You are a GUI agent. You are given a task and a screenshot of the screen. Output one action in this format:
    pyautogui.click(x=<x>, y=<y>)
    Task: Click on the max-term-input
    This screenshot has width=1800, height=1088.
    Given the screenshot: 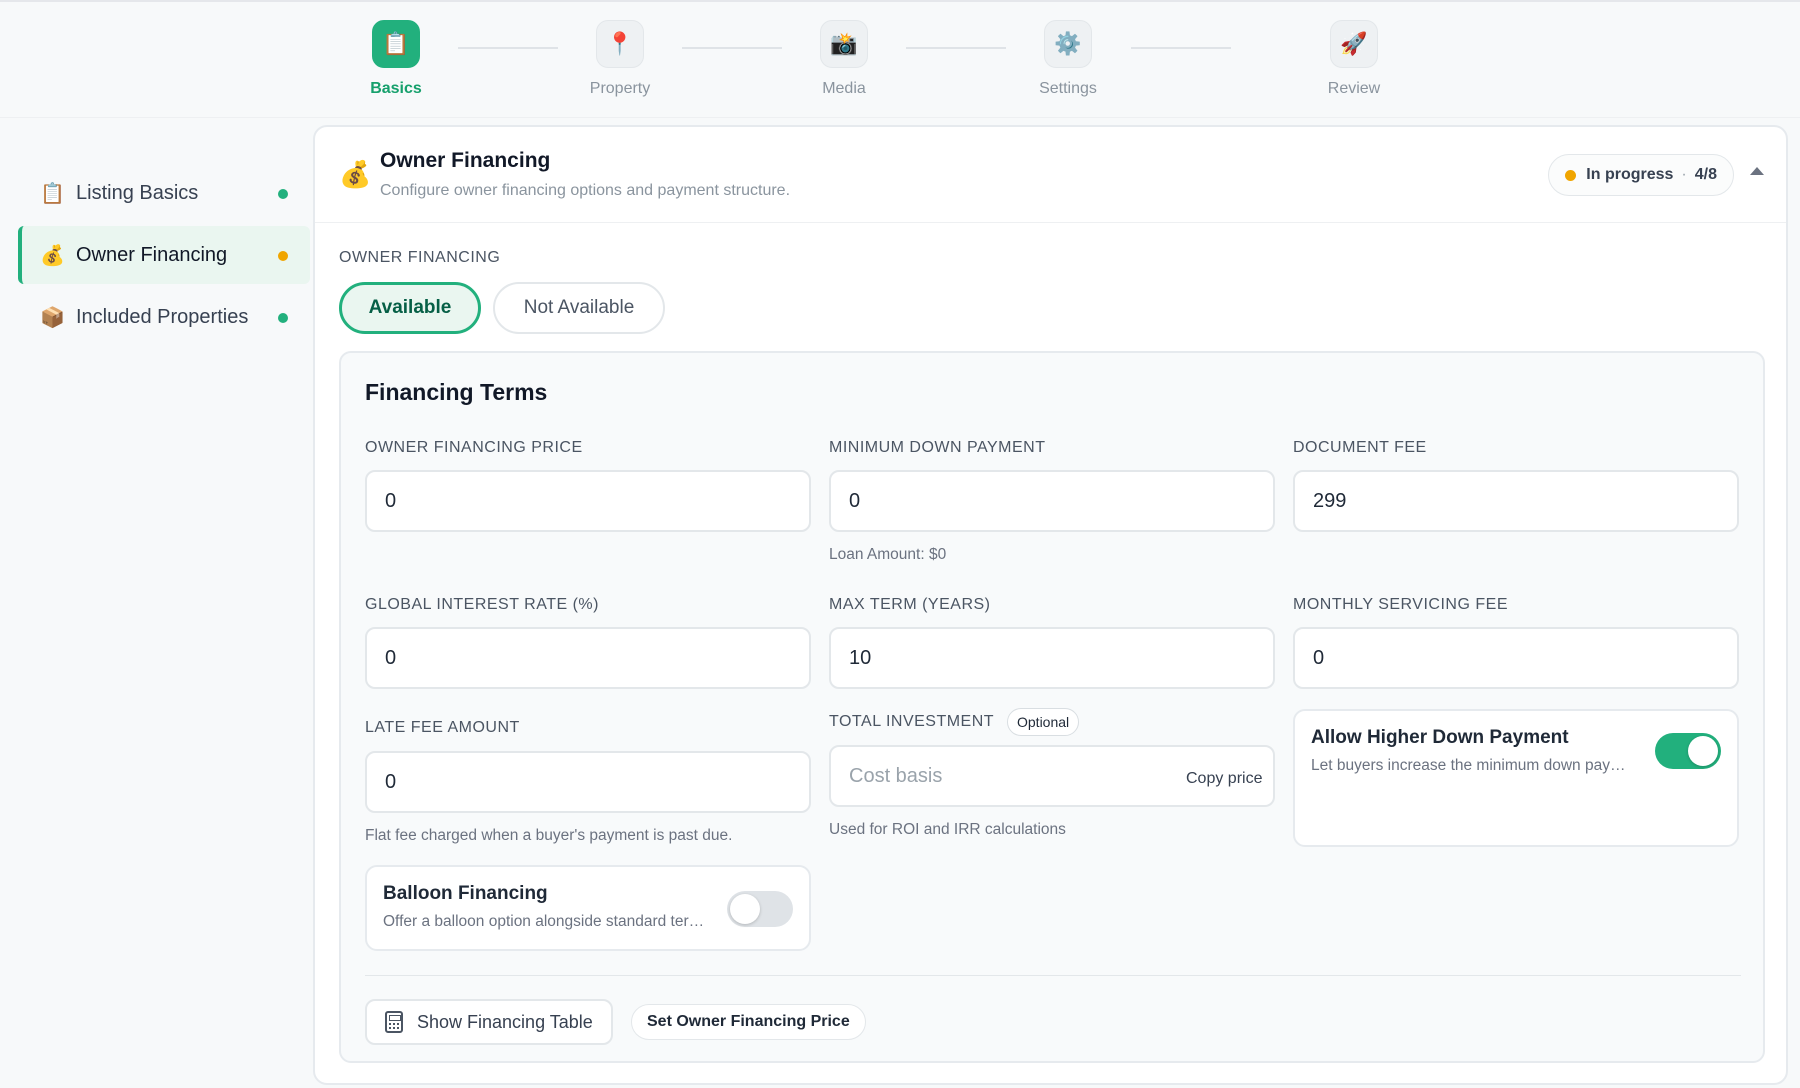 What is the action you would take?
    pyautogui.click(x=1052, y=658)
    